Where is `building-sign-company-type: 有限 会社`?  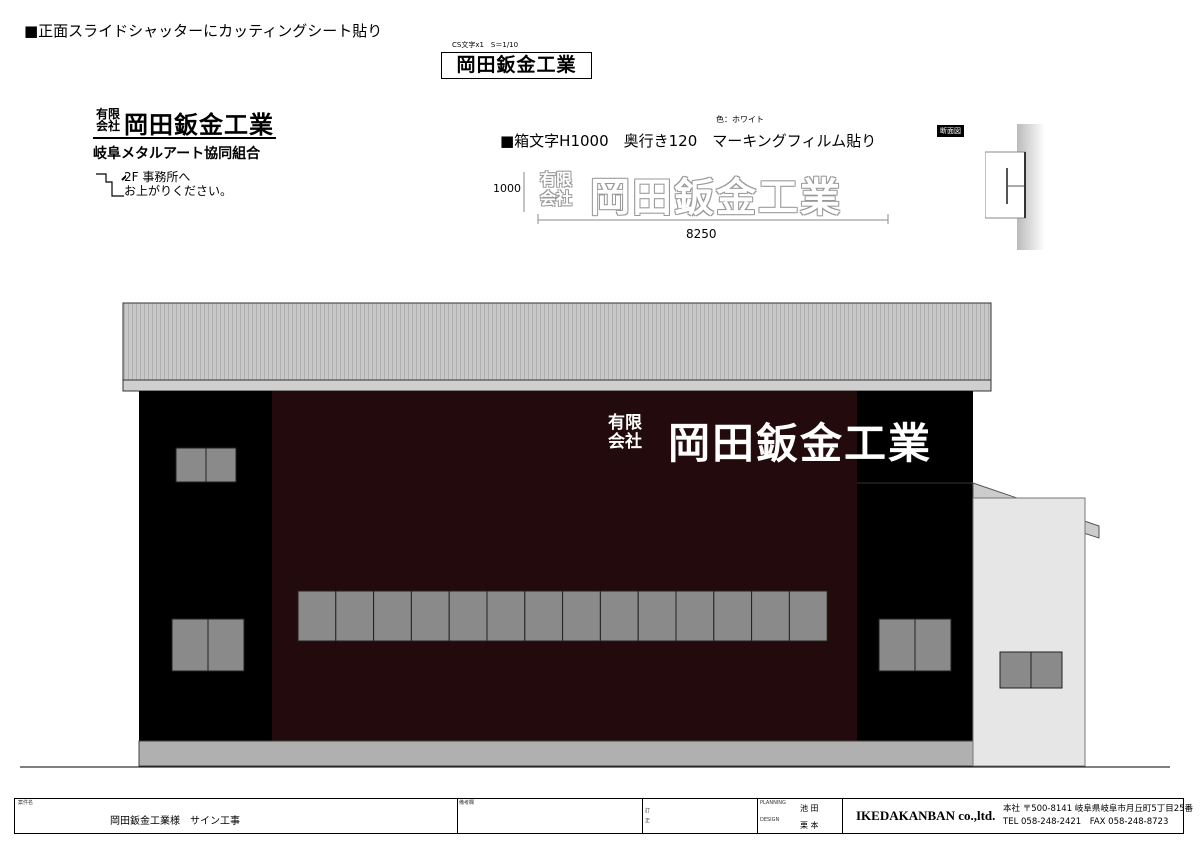
building-sign-company-type: 有限 会社 is located at coordinates (625, 432).